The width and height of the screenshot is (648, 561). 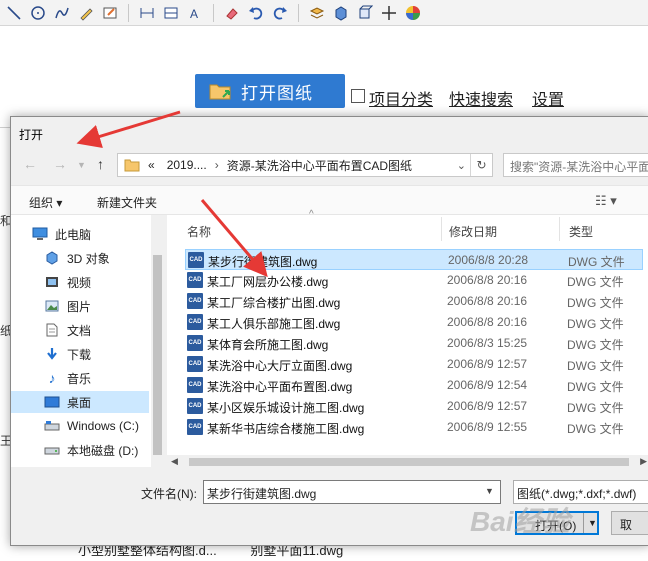 I want to click on svg-text: A, so click(x=194, y=14).